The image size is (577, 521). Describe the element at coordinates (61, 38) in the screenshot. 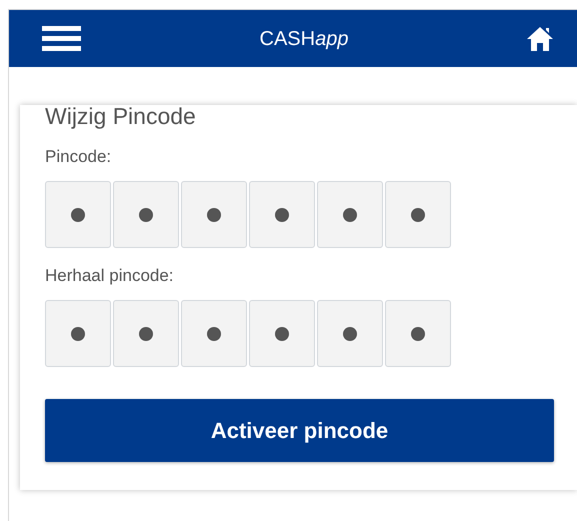

I see `menu-icon` at that location.